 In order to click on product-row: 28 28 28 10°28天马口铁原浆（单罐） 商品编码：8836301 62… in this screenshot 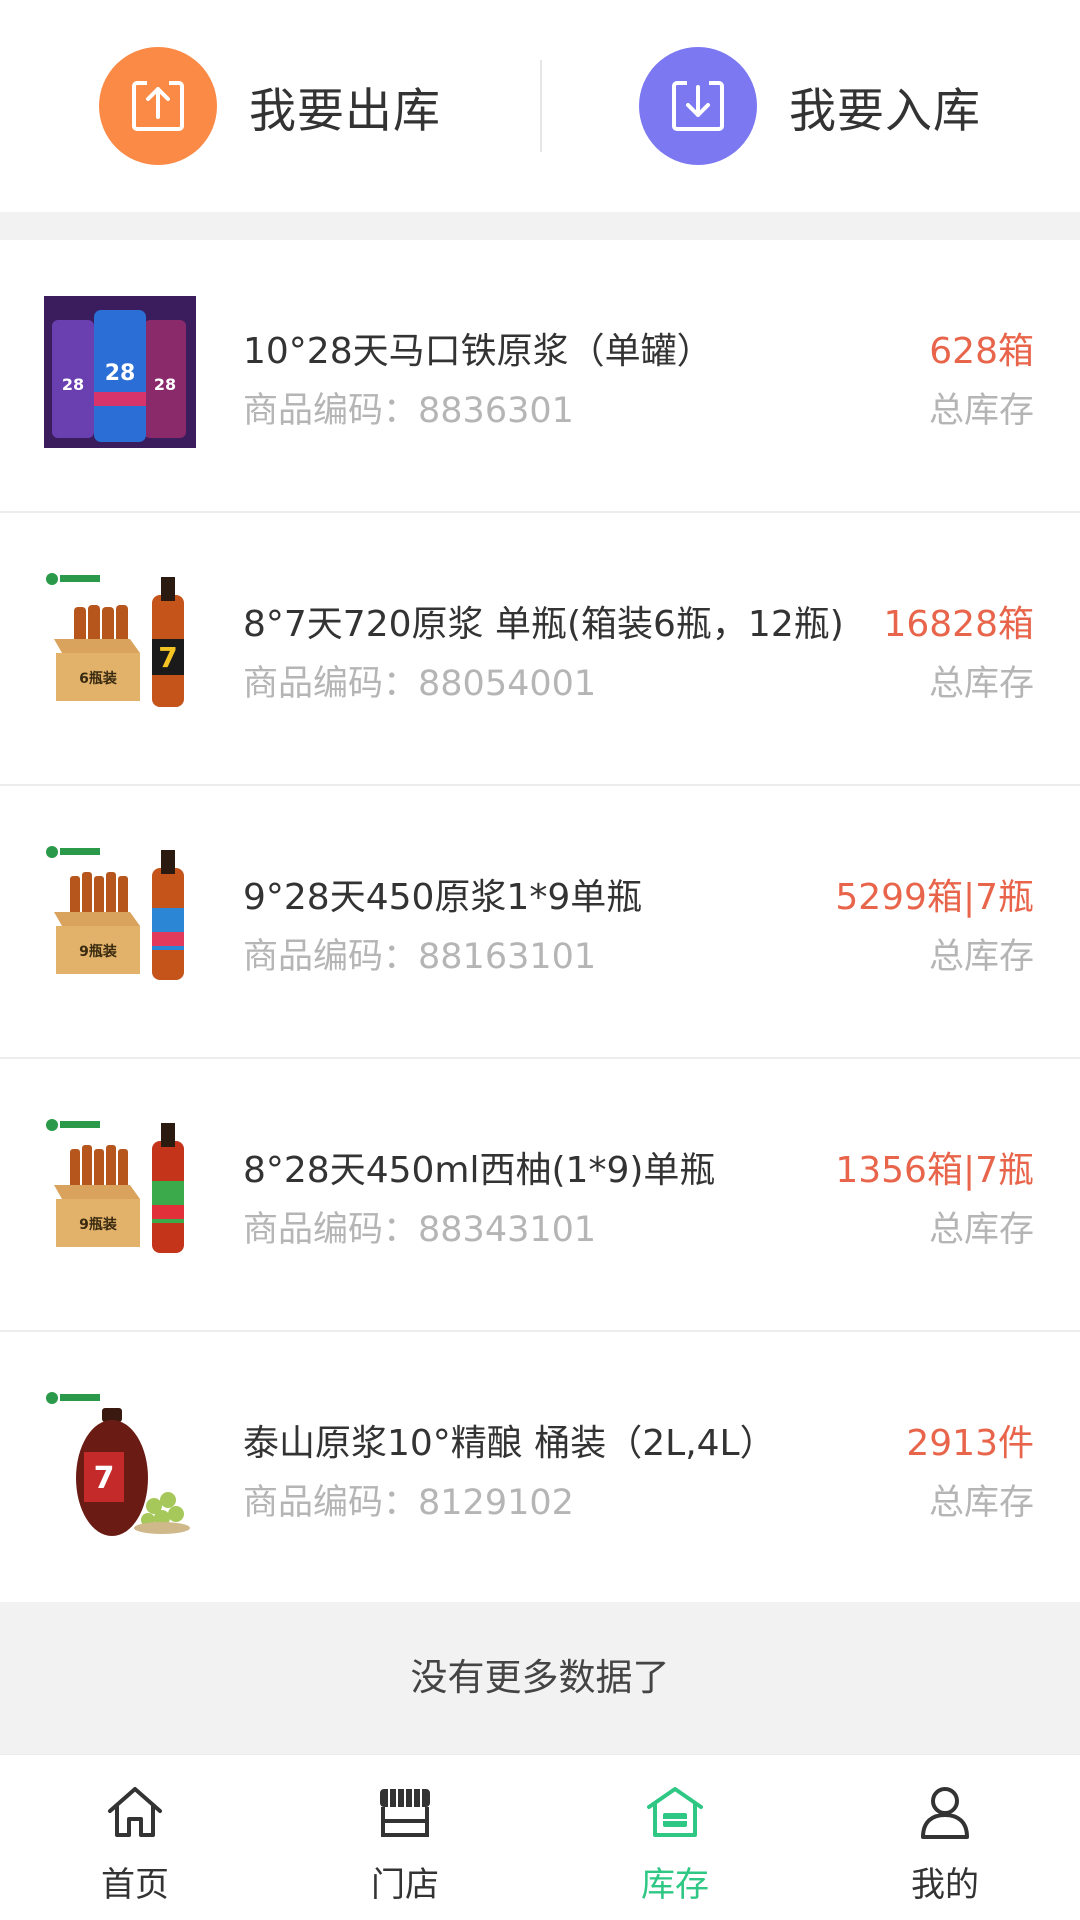, I will do `click(540, 376)`.